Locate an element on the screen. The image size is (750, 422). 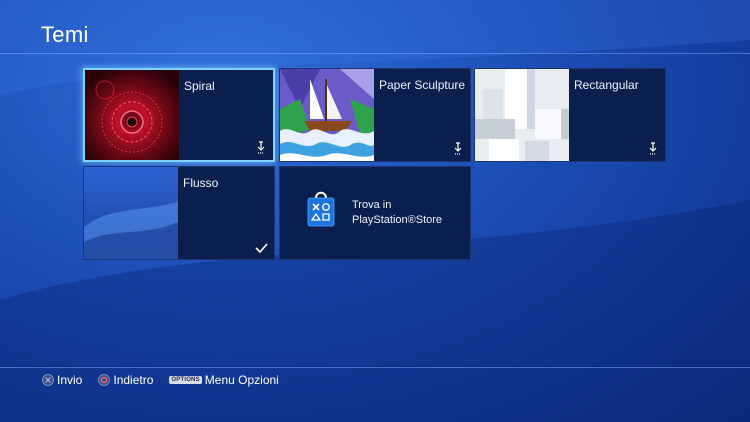
theme-tile-flusso: Flusso is located at coordinates (179, 213).